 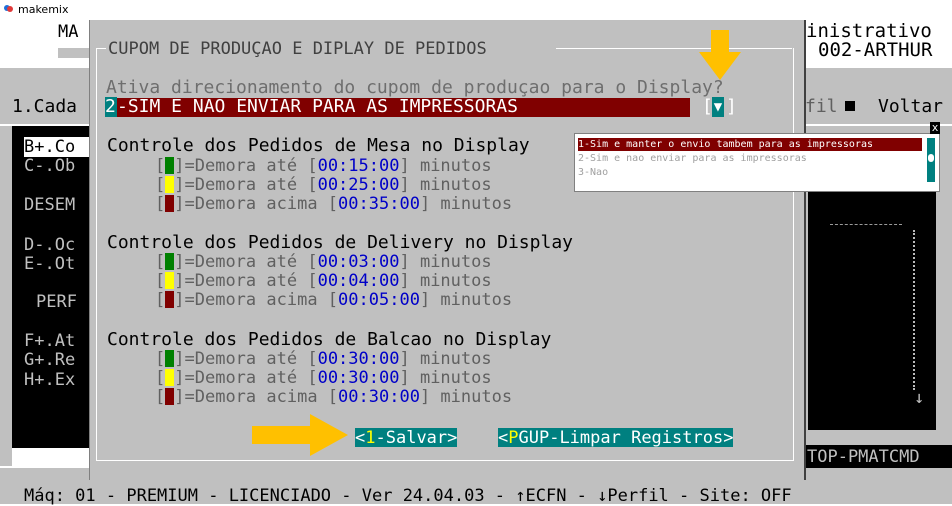 What do you see at coordinates (44, 107) in the screenshot?
I see `bg-menu-left: 1.Cada` at bounding box center [44, 107].